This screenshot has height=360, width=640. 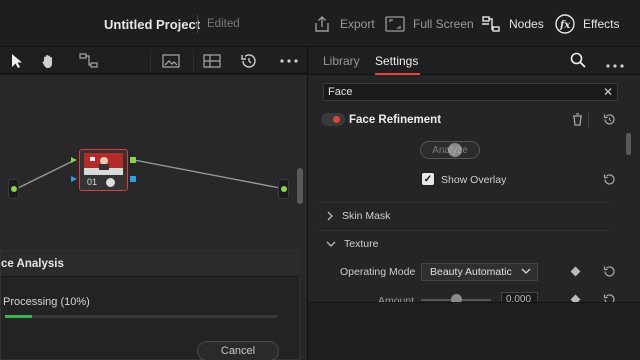 What do you see at coordinates (13, 189) in the screenshot?
I see `input-endpoint` at bounding box center [13, 189].